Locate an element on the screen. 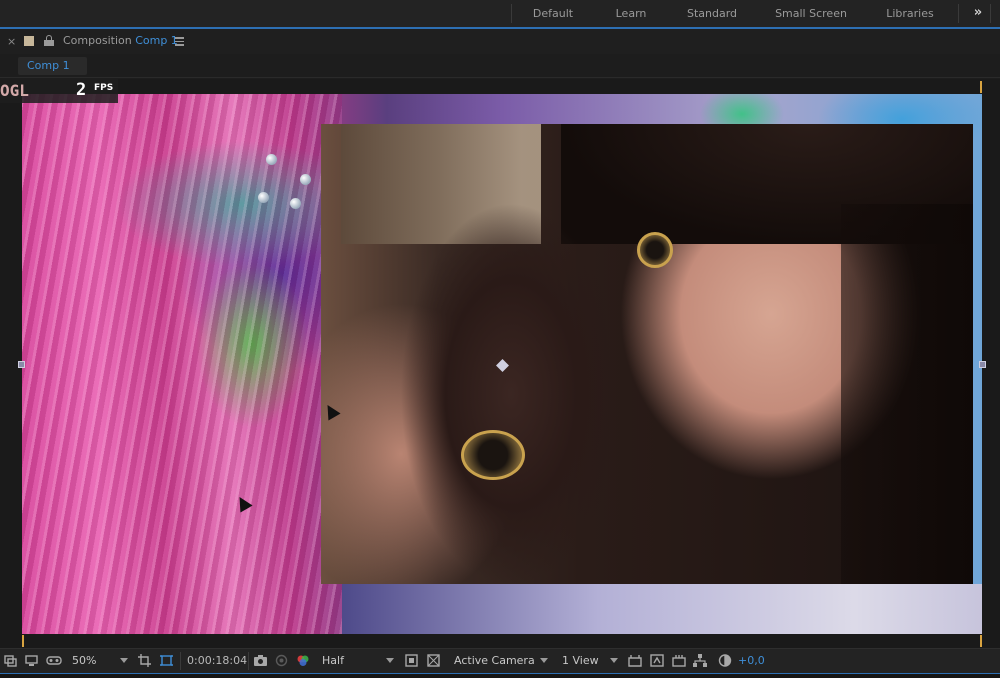  workspace-libraries: Libraries is located at coordinates (910, 13).